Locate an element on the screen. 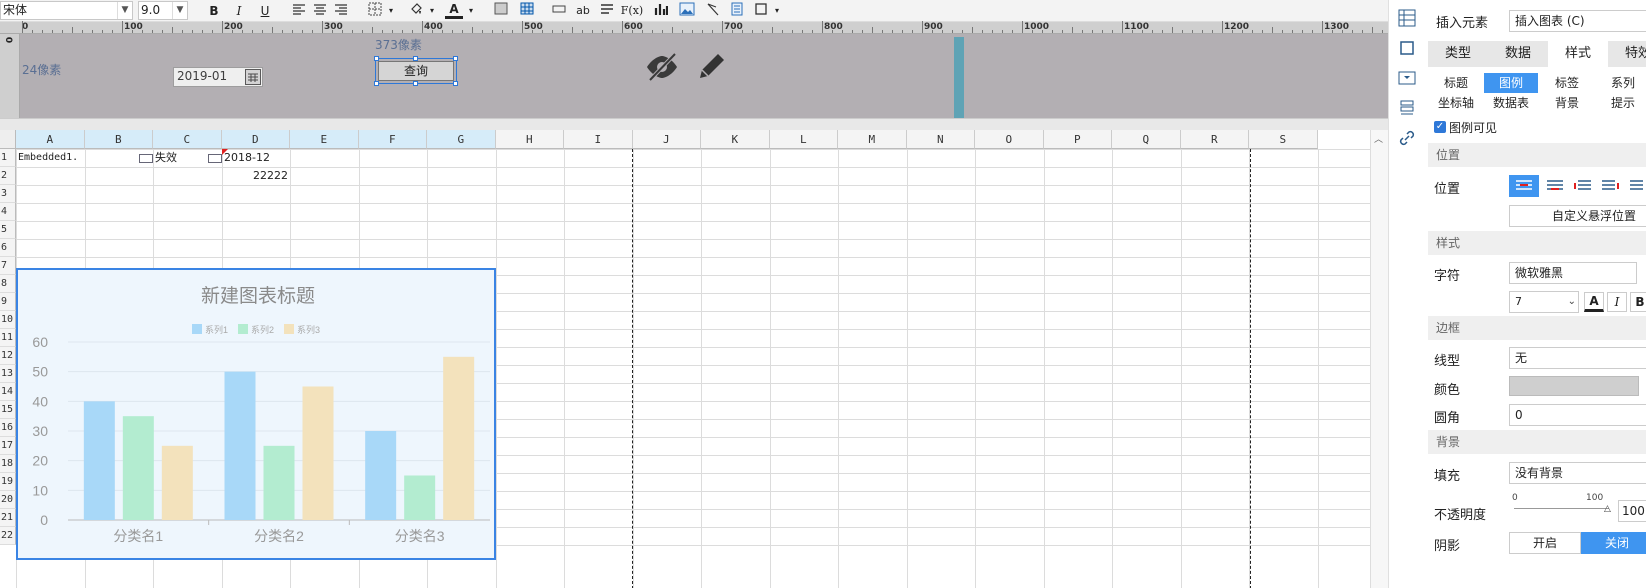 The image size is (1646, 588). row-header: 22 is located at coordinates (8, 536).